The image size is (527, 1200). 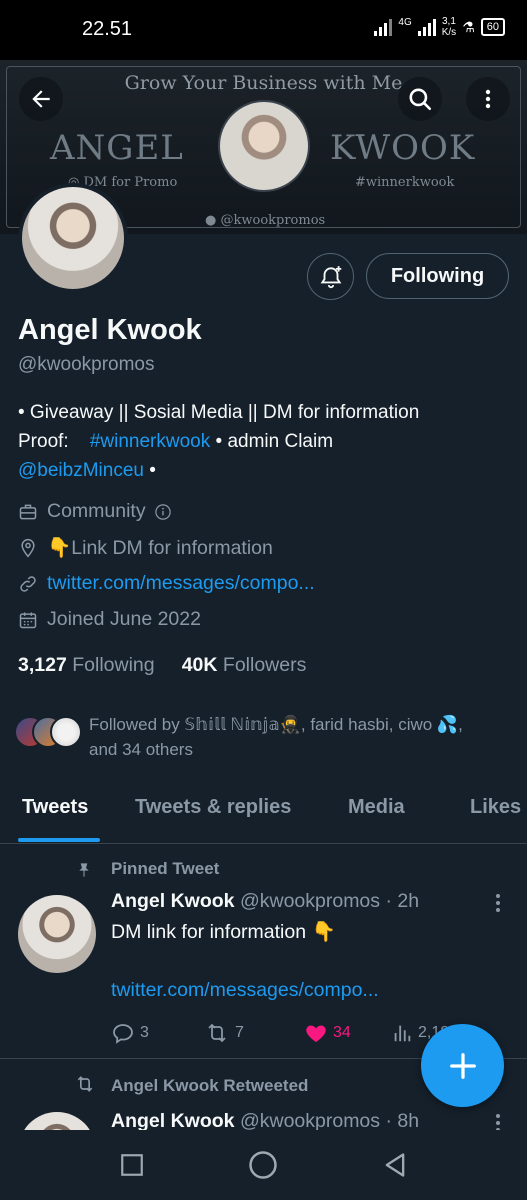 What do you see at coordinates (95, 511) in the screenshot?
I see `category-row: Community` at bounding box center [95, 511].